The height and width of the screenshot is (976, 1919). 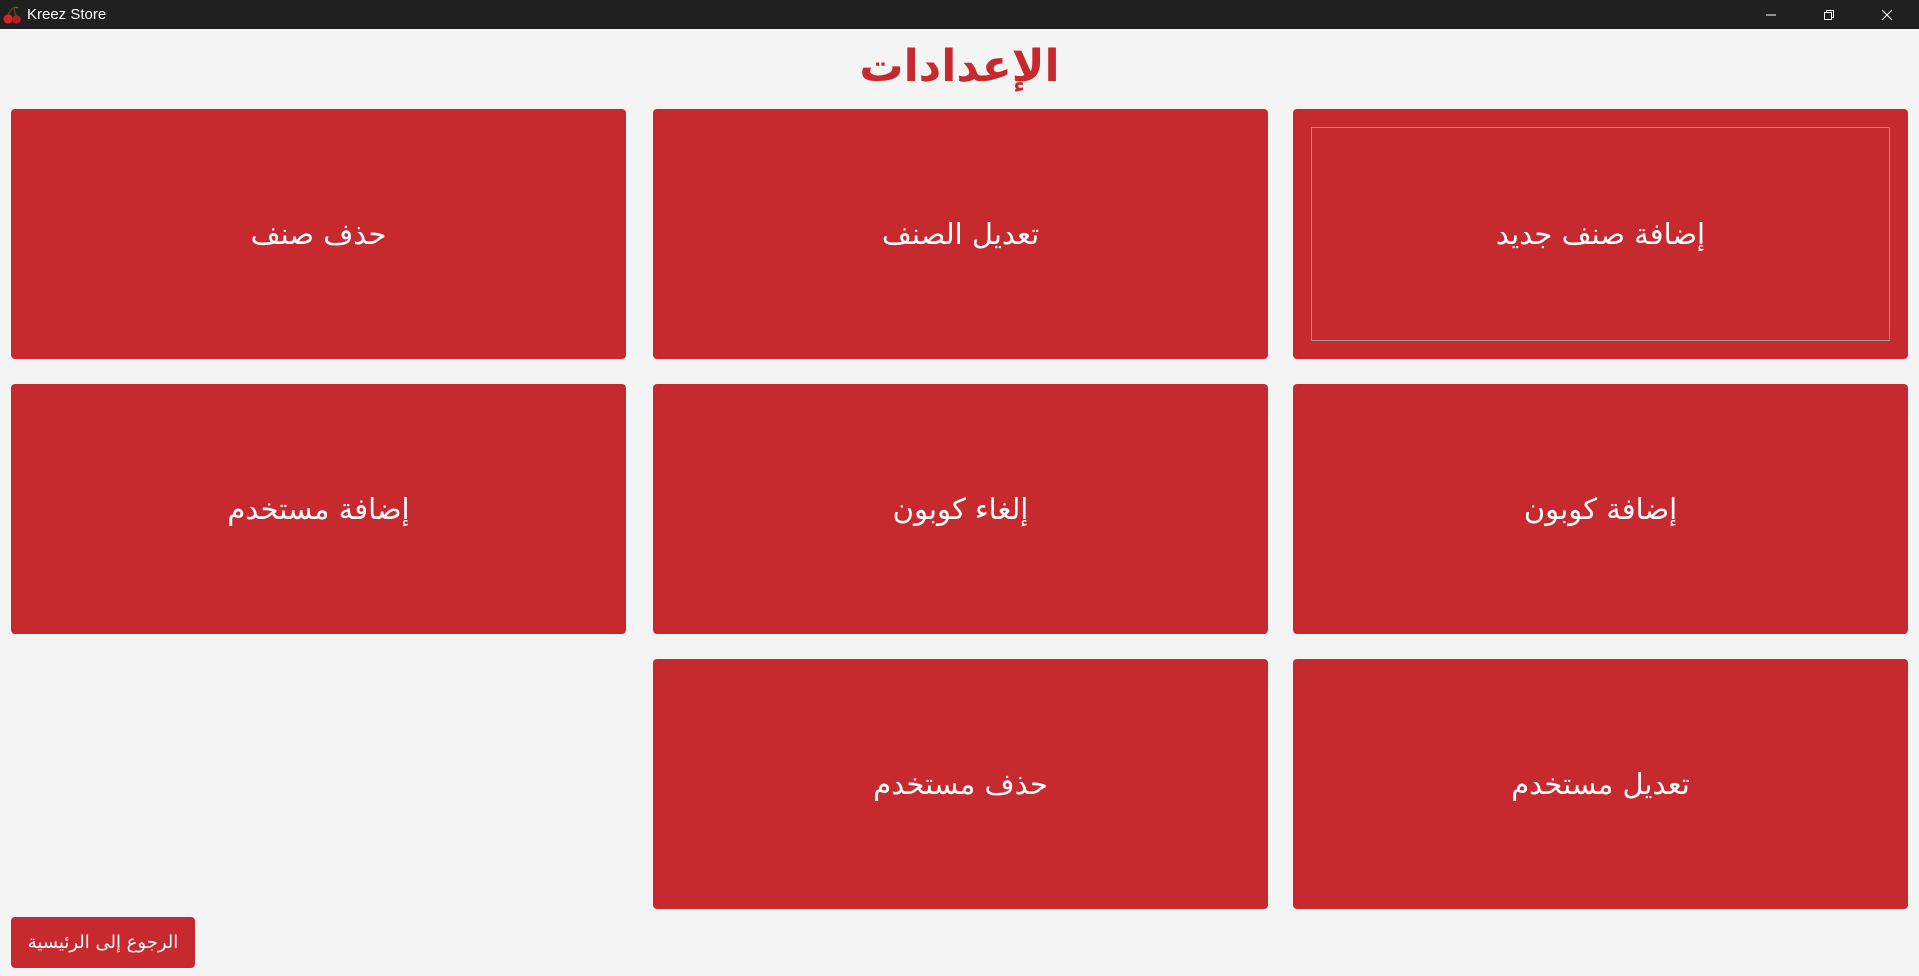 I want to click on close-icon, so click(x=1887, y=14).